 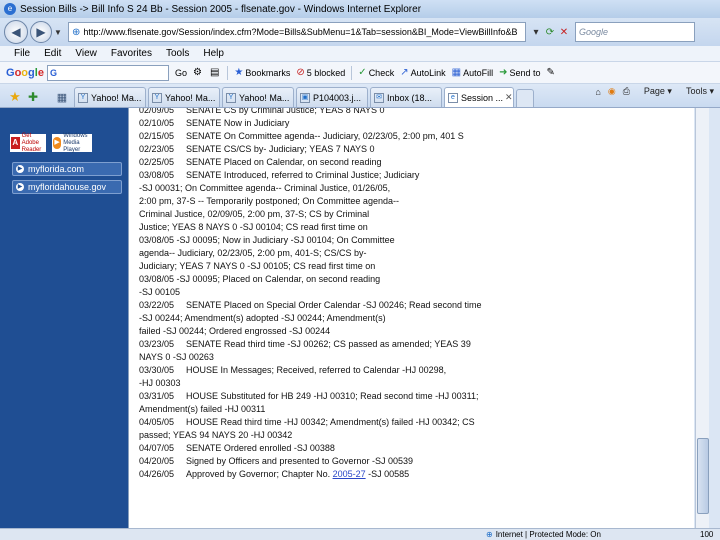 What do you see at coordinates (176, 357) in the screenshot?
I see `history-row: NAYS 0 -SJ 00263` at bounding box center [176, 357].